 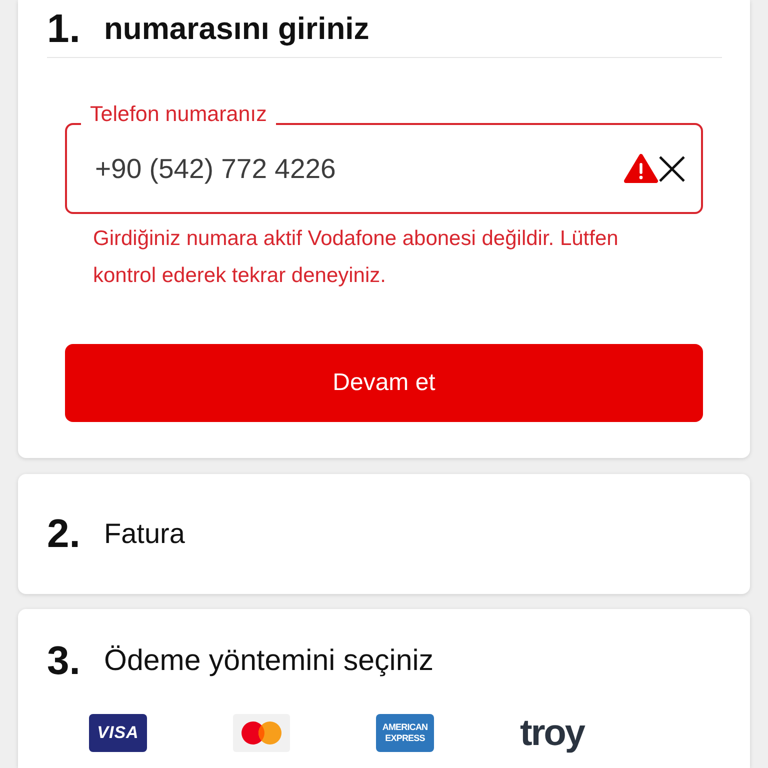 What do you see at coordinates (237, 28) in the screenshot?
I see `step-title: numarasını giriniz` at bounding box center [237, 28].